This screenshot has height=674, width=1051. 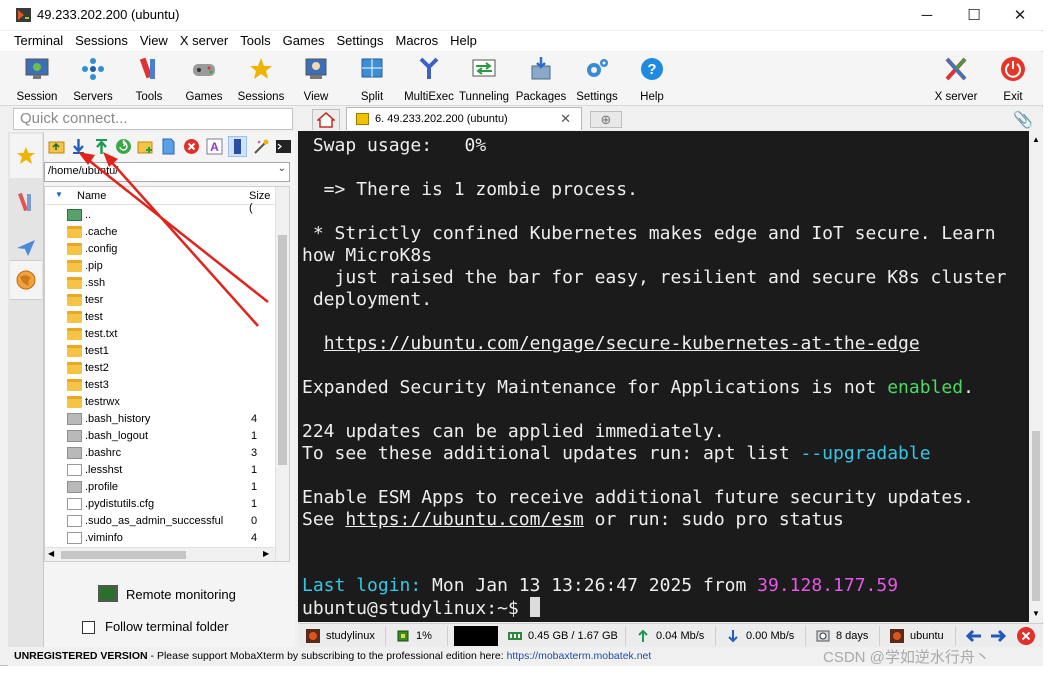 What do you see at coordinates (283, 146) in the screenshot?
I see `terminal-icon` at bounding box center [283, 146].